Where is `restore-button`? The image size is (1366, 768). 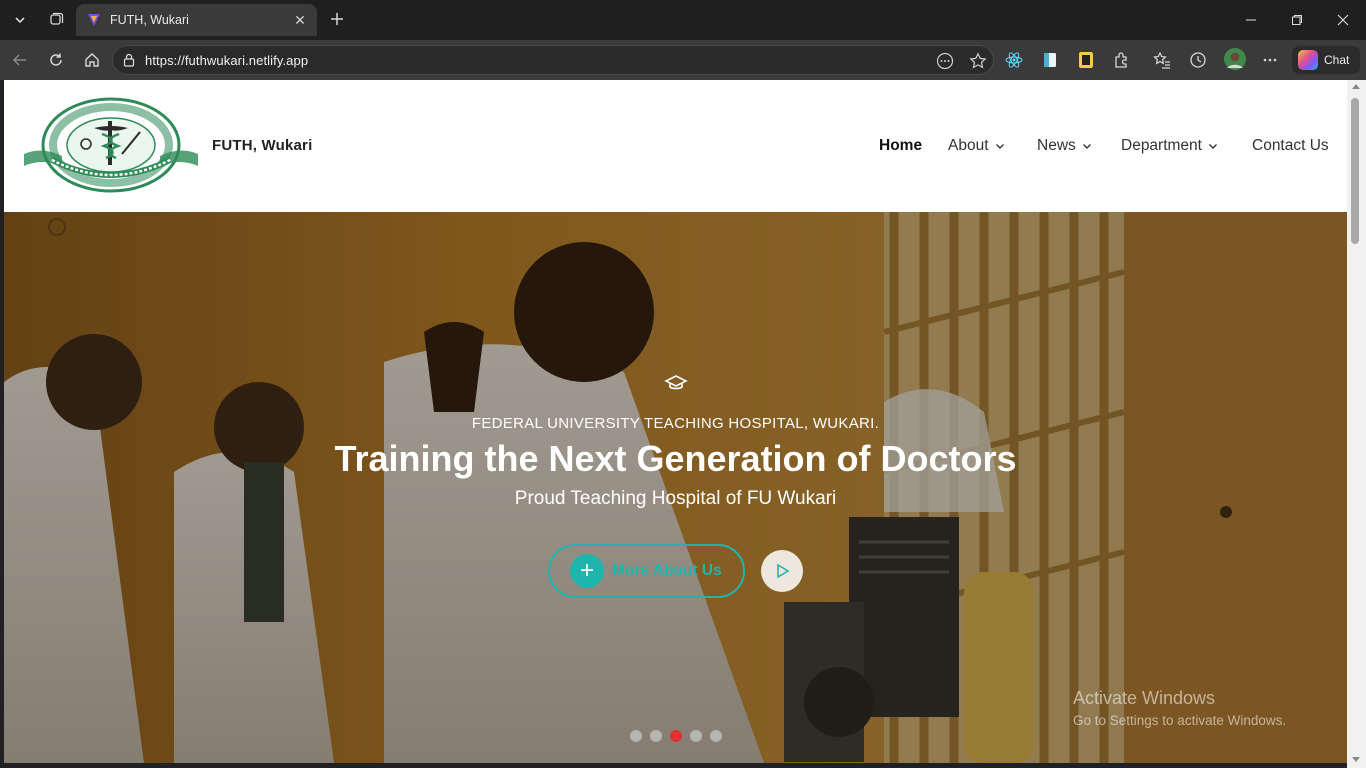
restore-button is located at coordinates (1297, 20).